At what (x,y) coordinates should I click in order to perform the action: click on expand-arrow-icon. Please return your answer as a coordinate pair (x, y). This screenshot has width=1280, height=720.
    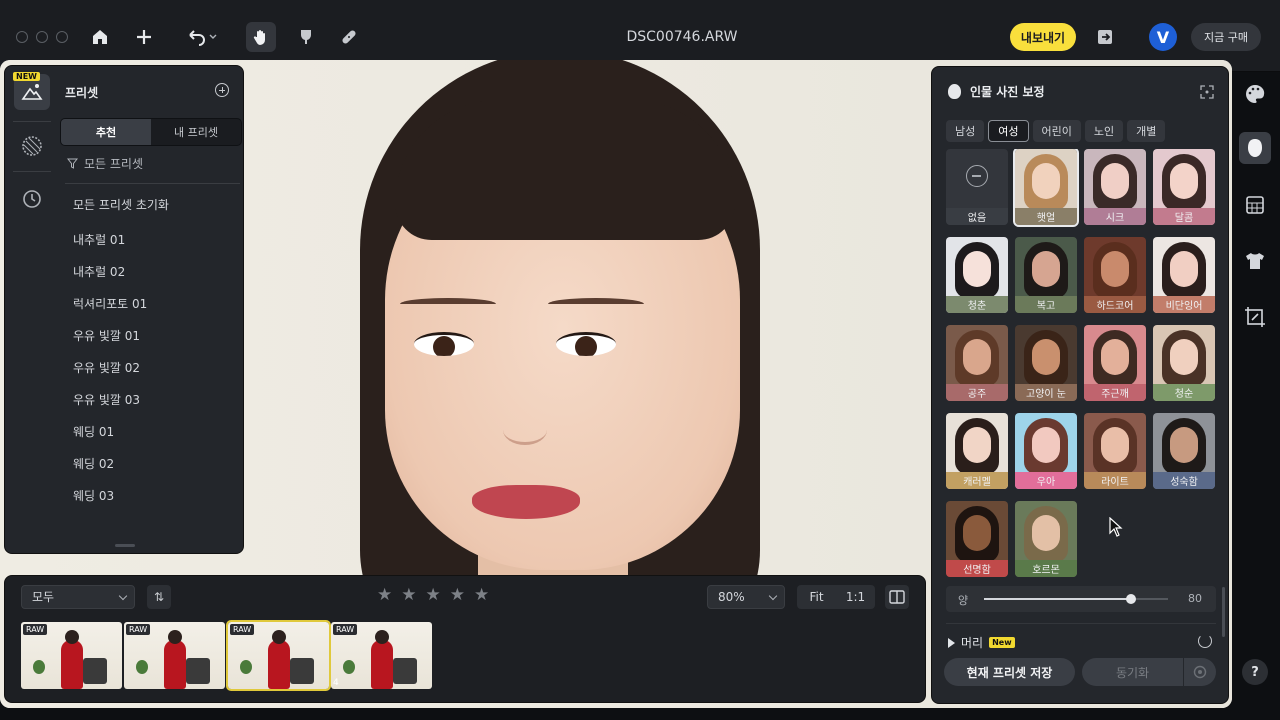
    Looking at the image, I should click on (951, 642).